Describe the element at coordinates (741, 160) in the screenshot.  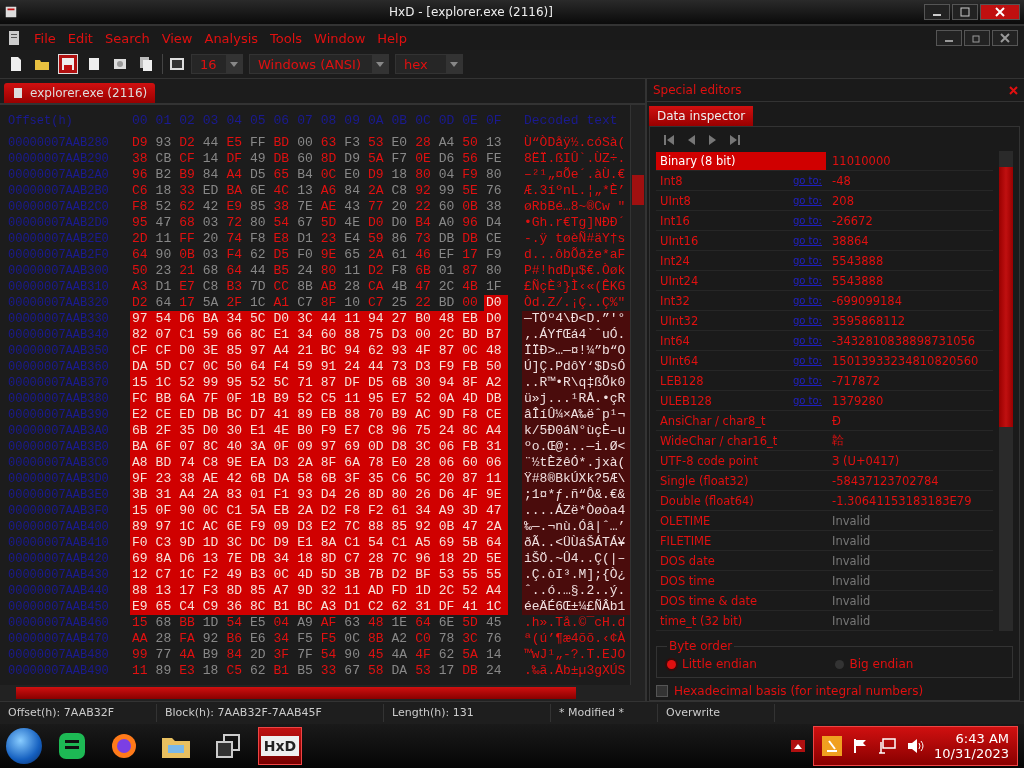
I see `inspector-field: Binary (8 bit)` at that location.